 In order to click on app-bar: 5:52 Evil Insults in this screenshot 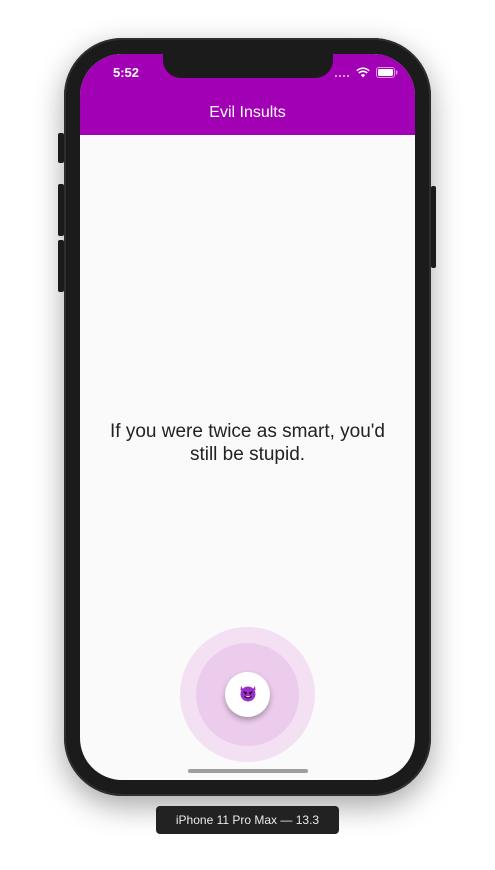, I will do `click(247, 94)`.